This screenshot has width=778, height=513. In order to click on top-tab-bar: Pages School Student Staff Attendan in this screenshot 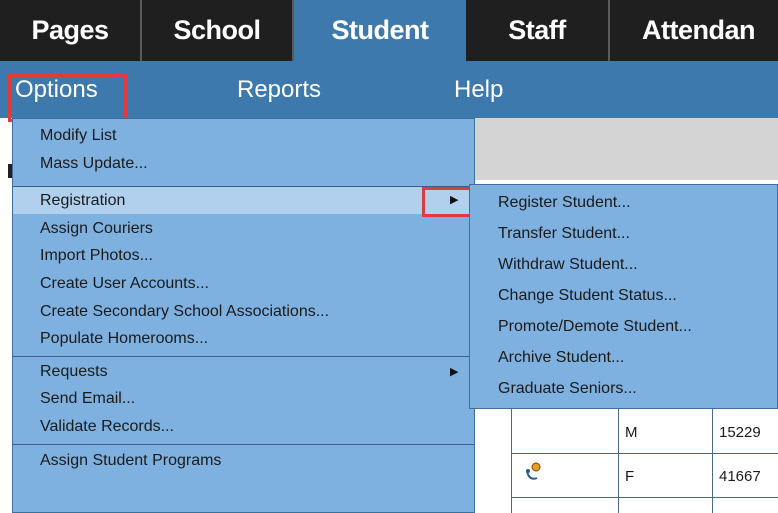, I will do `click(389, 30)`.